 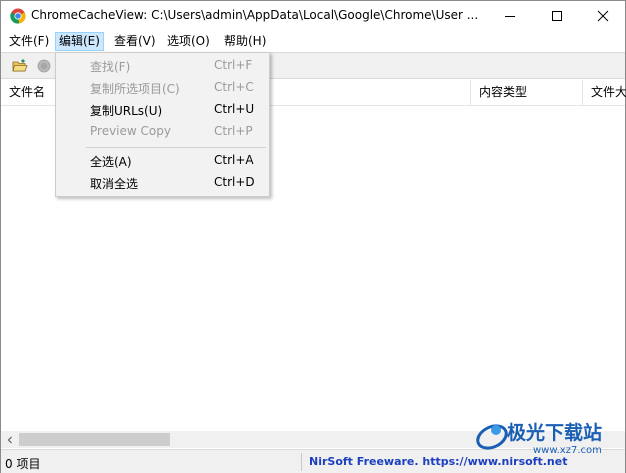 I want to click on menu-item-find: 查找(F) Ctrl+F, so click(x=162, y=65).